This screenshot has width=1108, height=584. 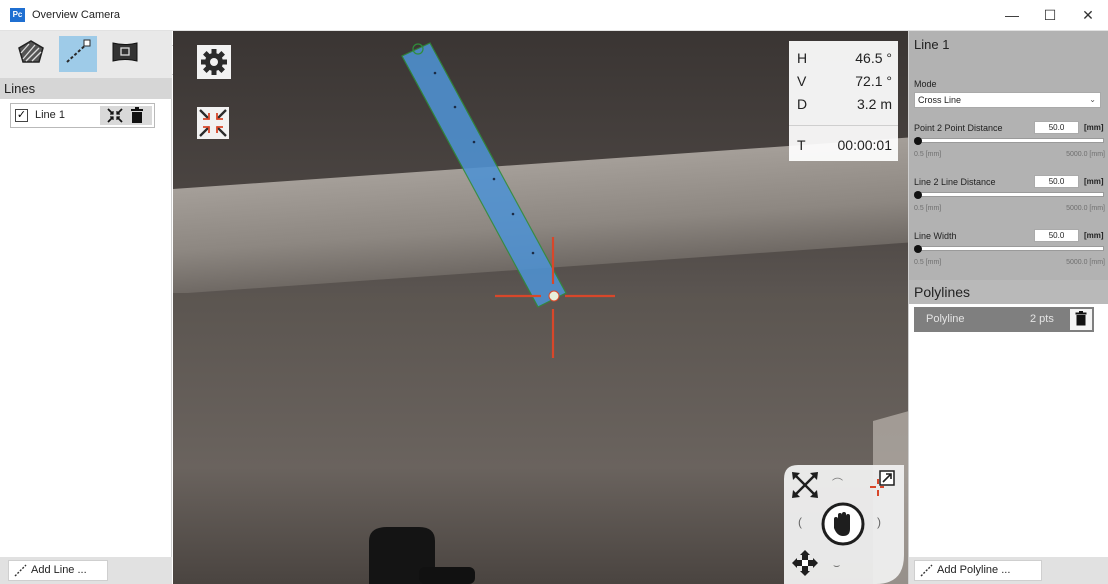 What do you see at coordinates (1056, 181) in the screenshot?
I see `line-distance-input: 50.0` at bounding box center [1056, 181].